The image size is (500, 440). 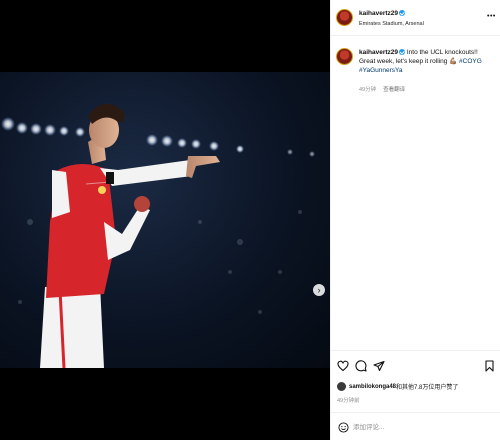 What do you see at coordinates (158, 137) in the screenshot?
I see `floodlights` at bounding box center [158, 137].